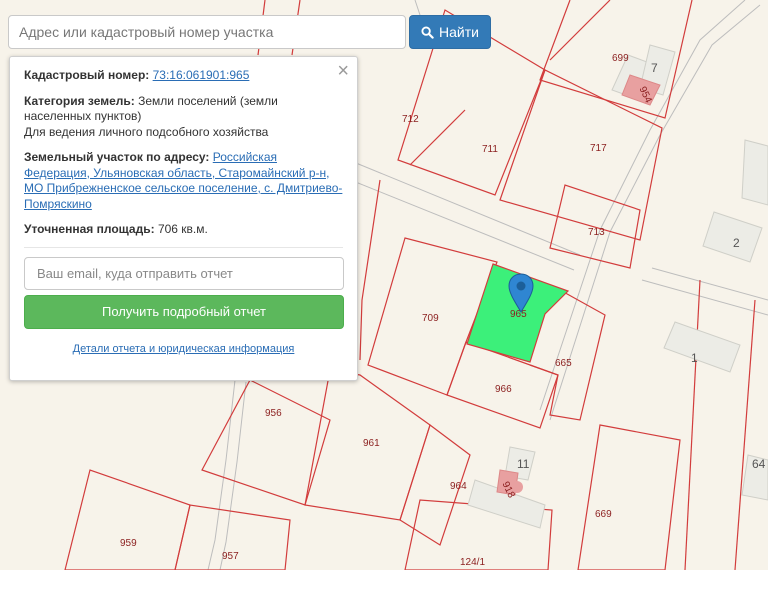  I want to click on divider, so click(183, 247).